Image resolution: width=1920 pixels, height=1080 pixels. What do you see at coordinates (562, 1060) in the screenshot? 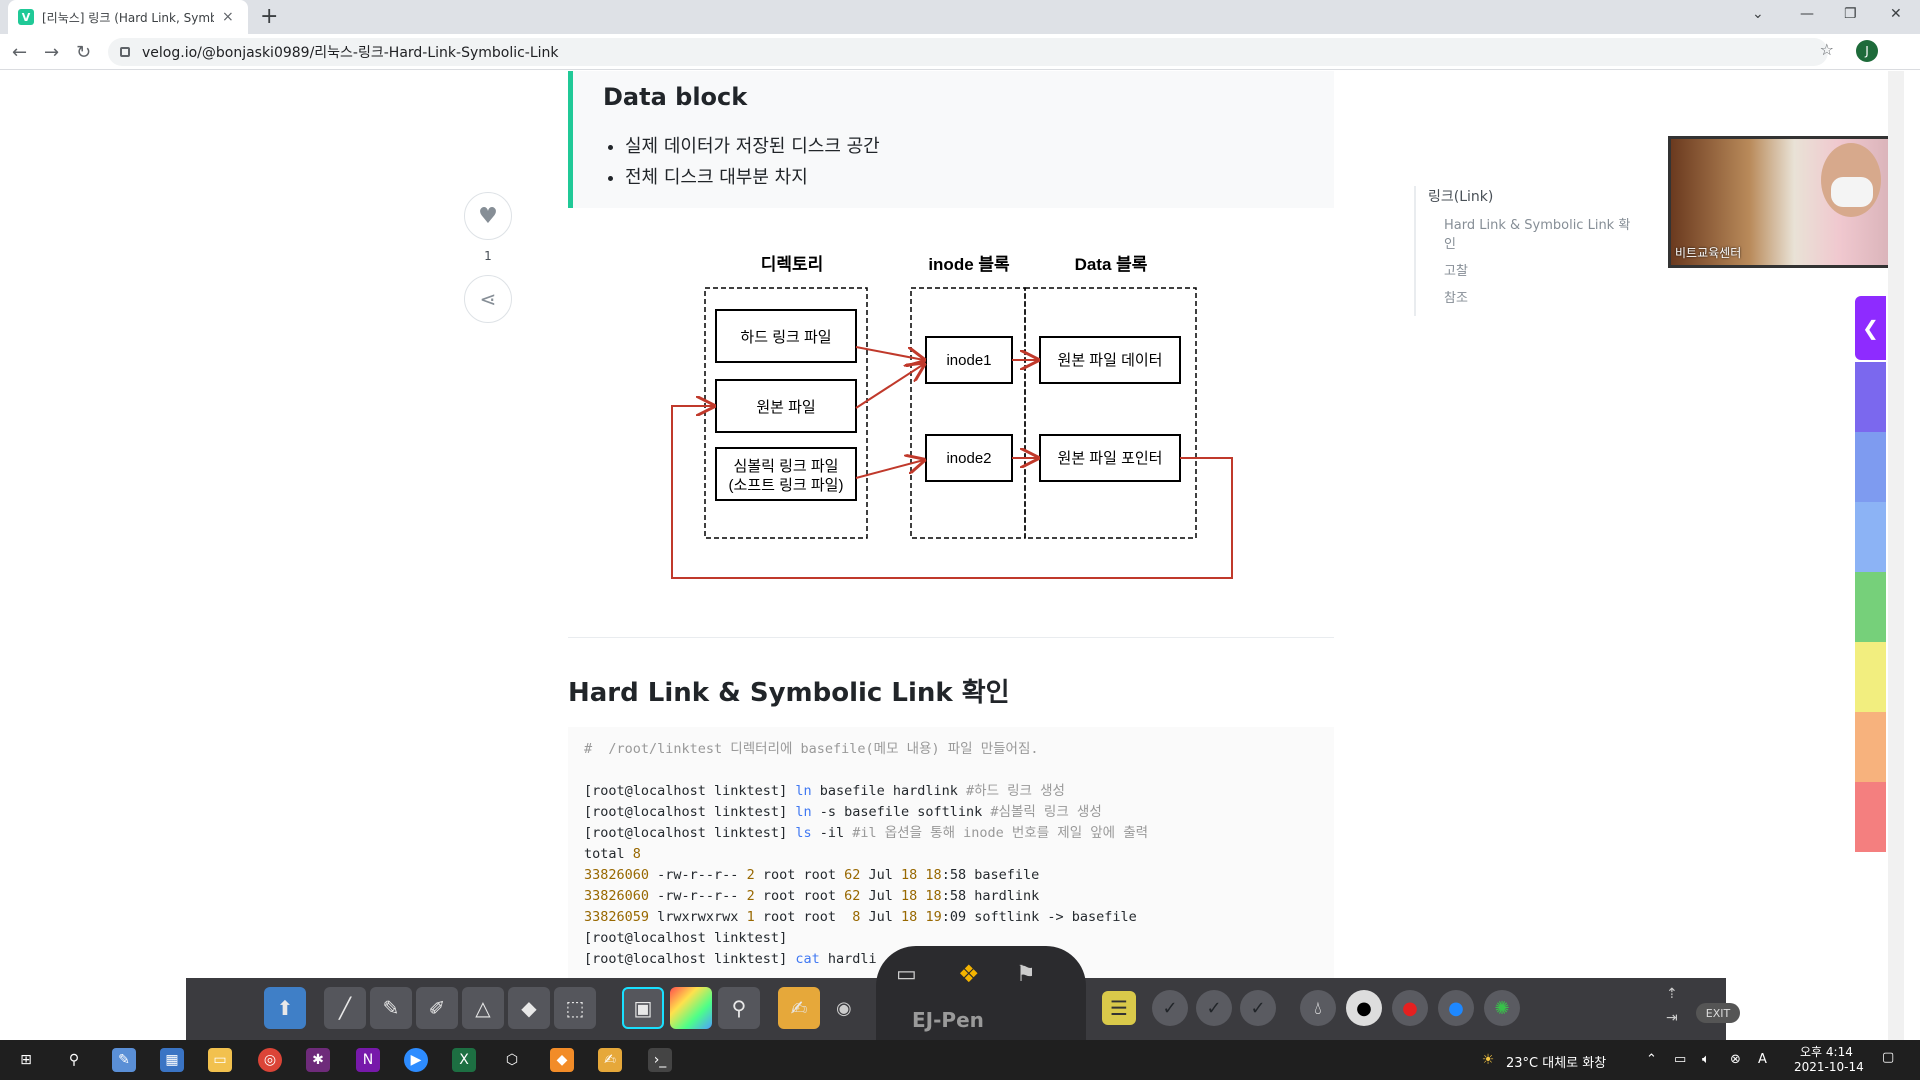
I see `app-orange-icon: ◆` at bounding box center [562, 1060].